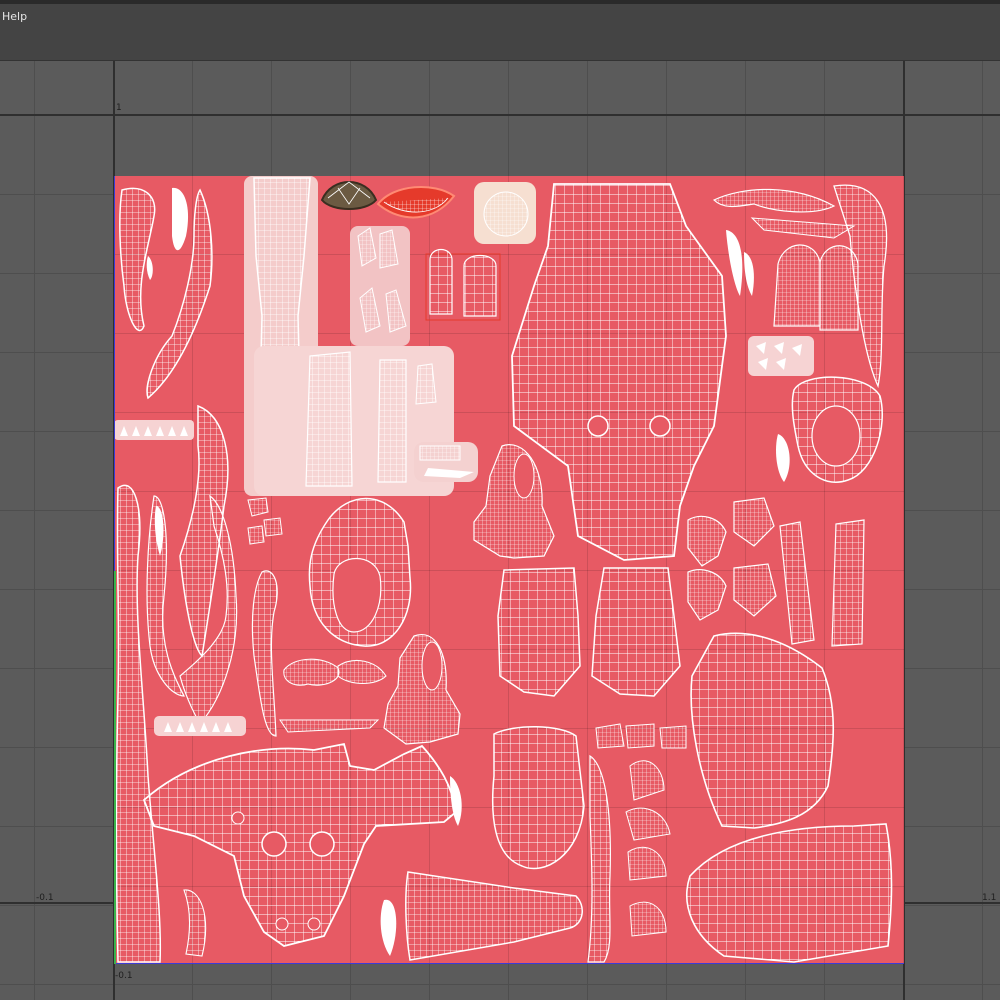  What do you see at coordinates (335, 672) in the screenshot?
I see `uv-shell-cheeks` at bounding box center [335, 672].